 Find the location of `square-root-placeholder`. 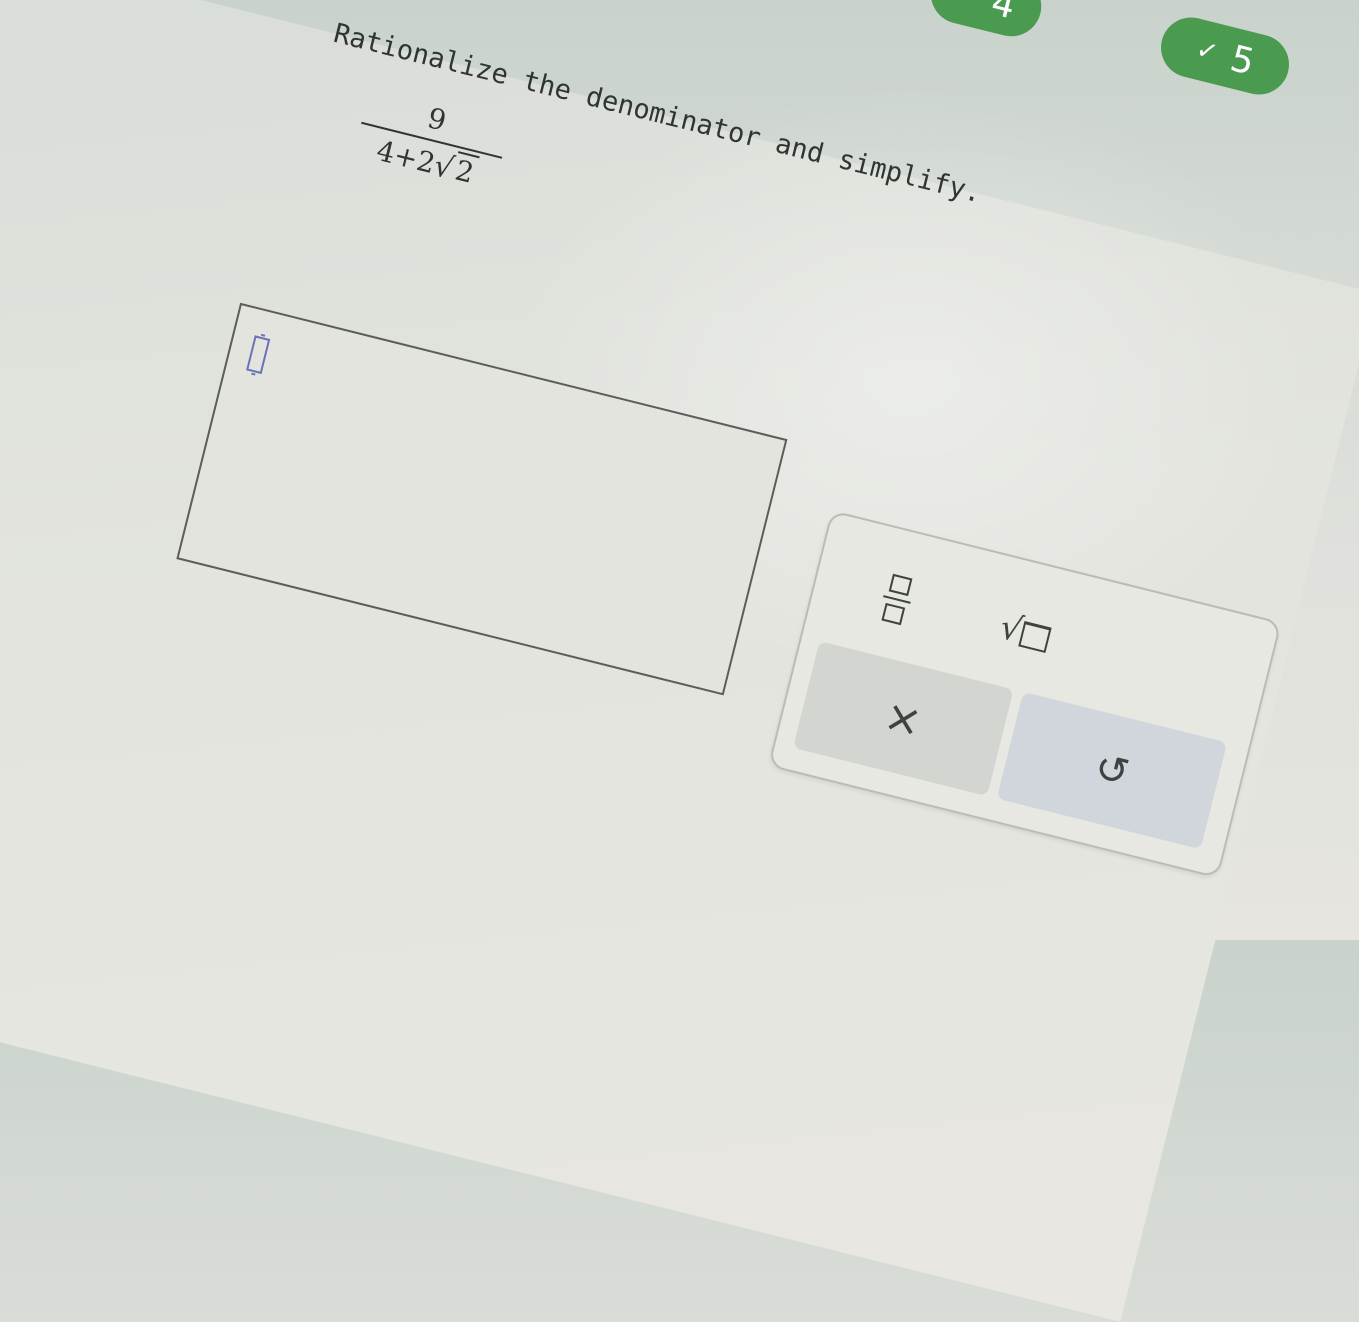

square-root-placeholder is located at coordinates (1035, 636).